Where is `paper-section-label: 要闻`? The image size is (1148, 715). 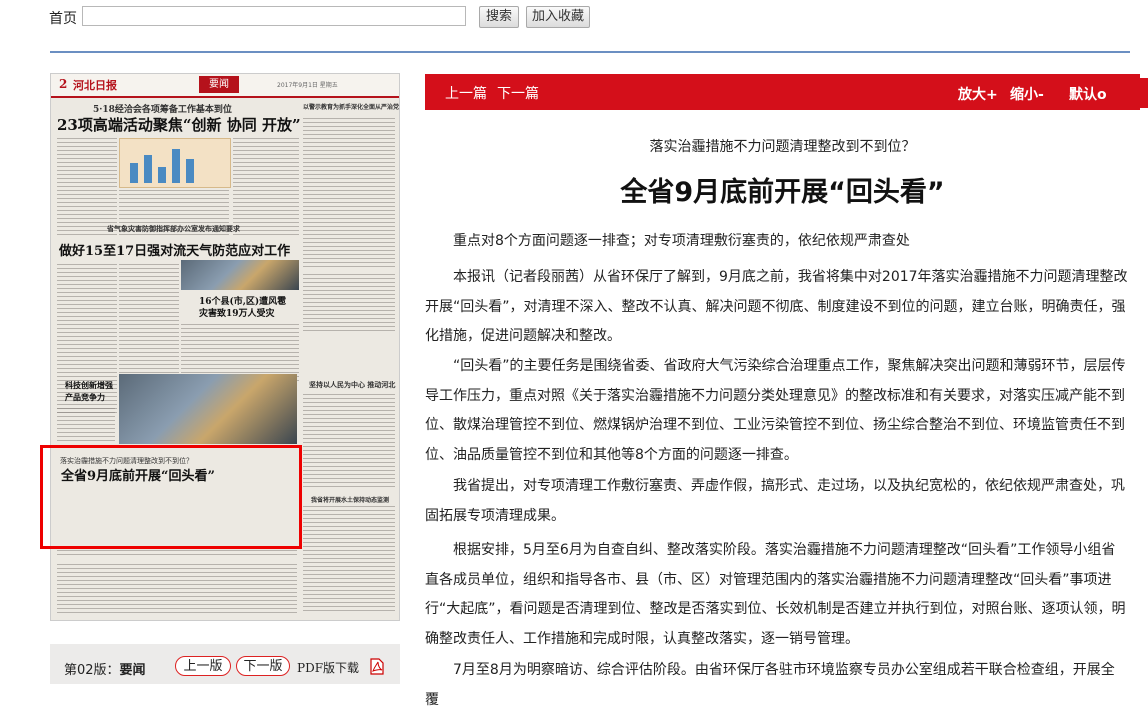 paper-section-label: 要闻 is located at coordinates (219, 84).